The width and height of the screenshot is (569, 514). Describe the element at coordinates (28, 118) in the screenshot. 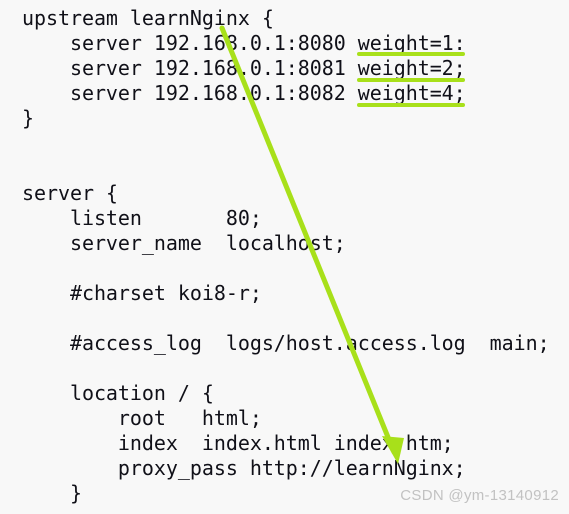

I see `code-line-5: }` at that location.